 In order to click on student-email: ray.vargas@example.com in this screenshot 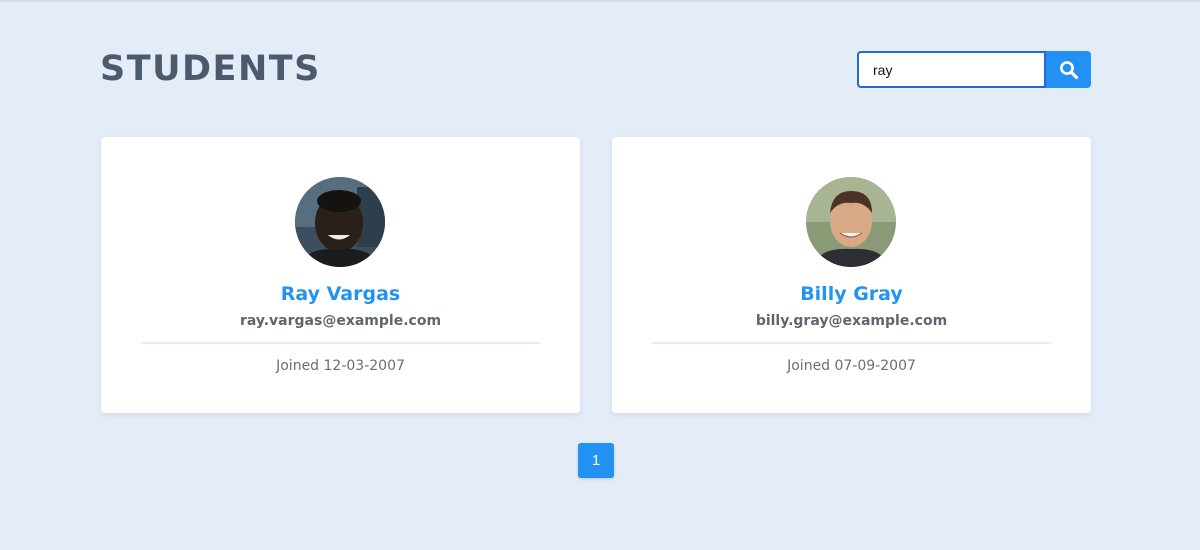, I will do `click(340, 321)`.